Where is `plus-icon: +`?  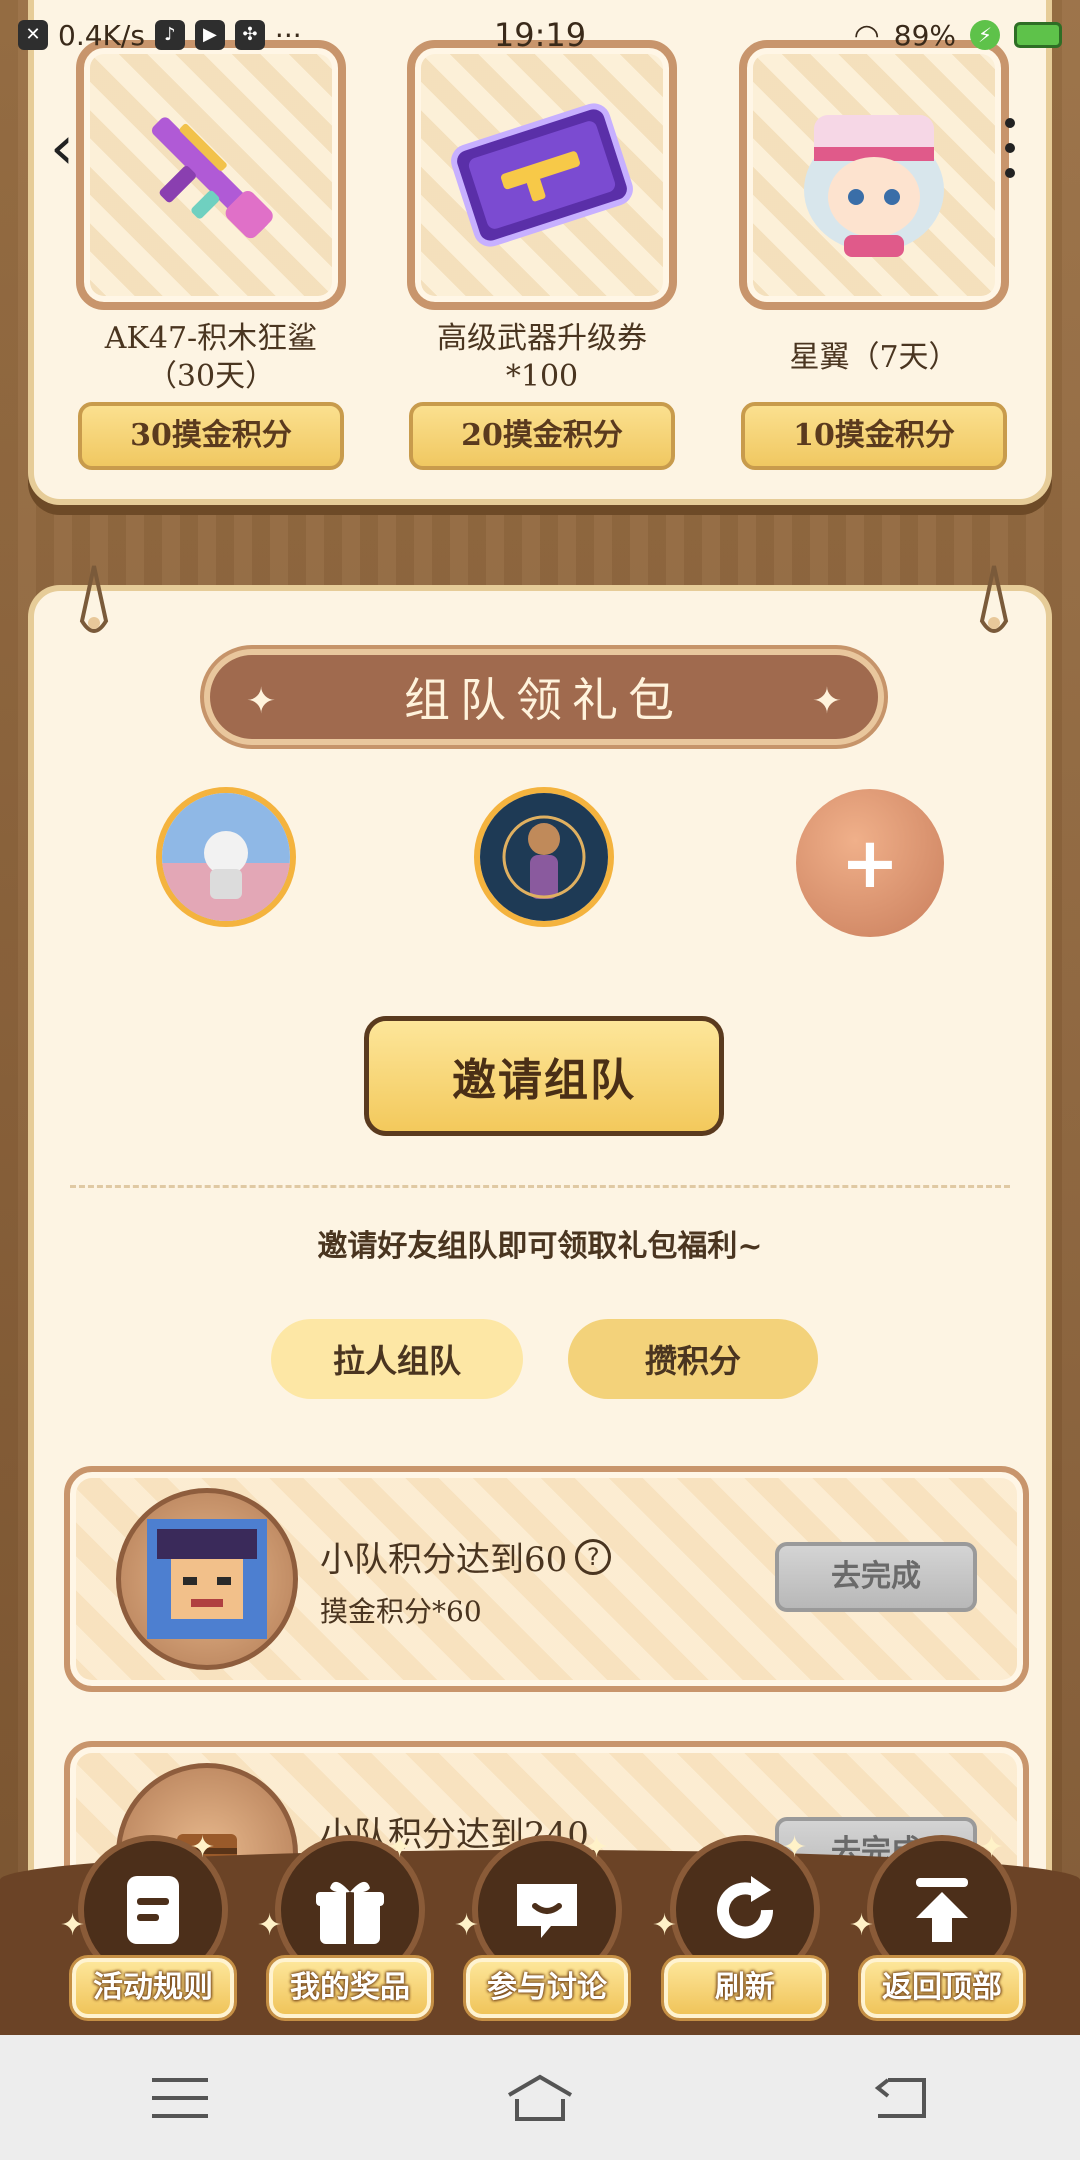 plus-icon: + is located at coordinates (870, 863).